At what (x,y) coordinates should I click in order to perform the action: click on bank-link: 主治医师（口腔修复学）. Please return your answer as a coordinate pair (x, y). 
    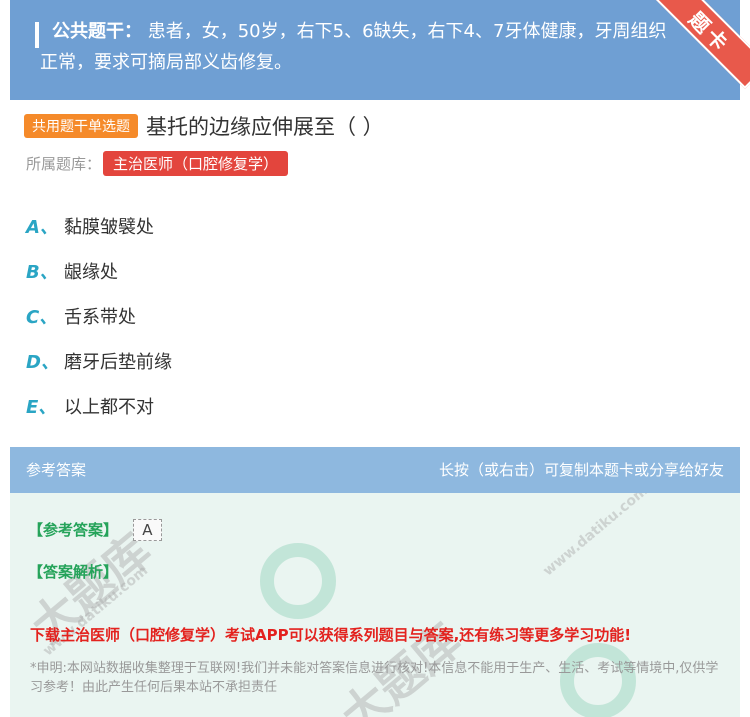
    Looking at the image, I should click on (196, 163).